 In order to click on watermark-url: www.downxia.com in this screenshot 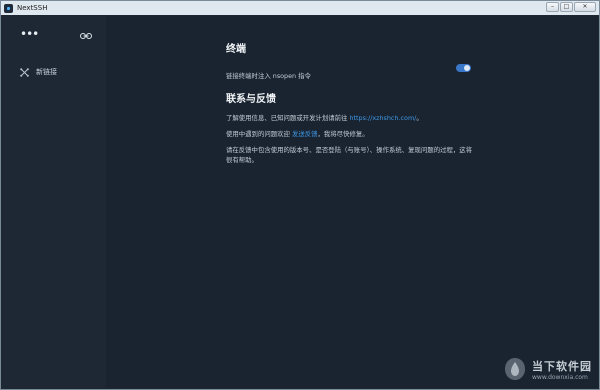, I will do `click(560, 377)`.